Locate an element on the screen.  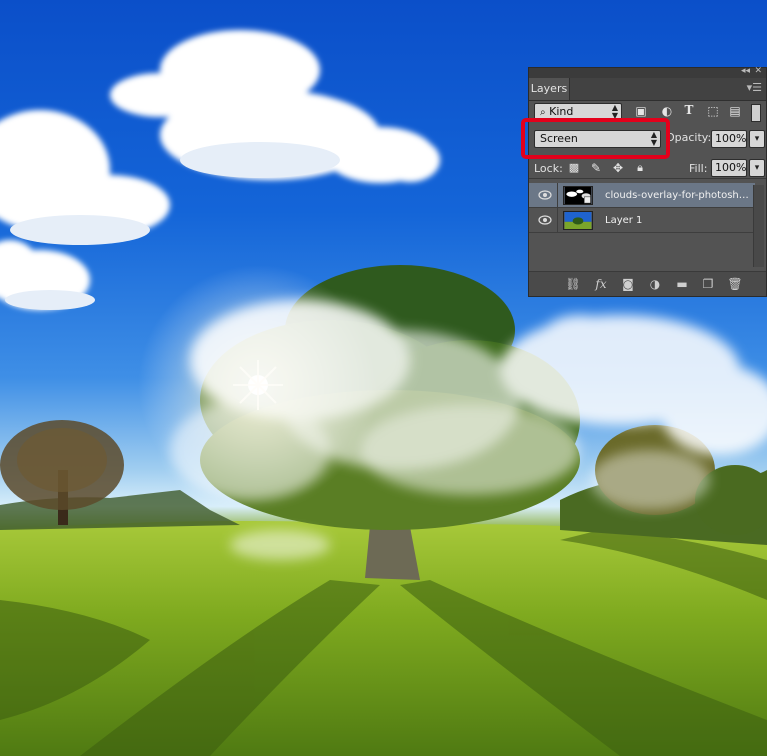
lock-transparent-icon: ▩ is located at coordinates (574, 168).